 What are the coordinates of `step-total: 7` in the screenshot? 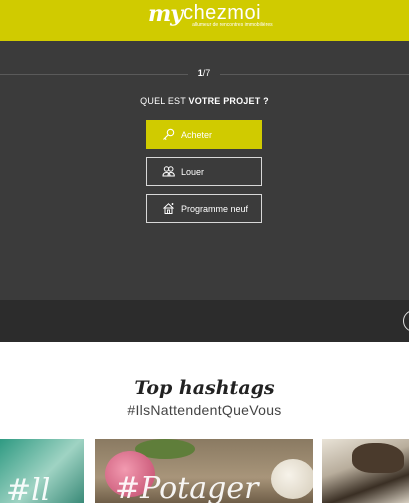 It's located at (208, 73).